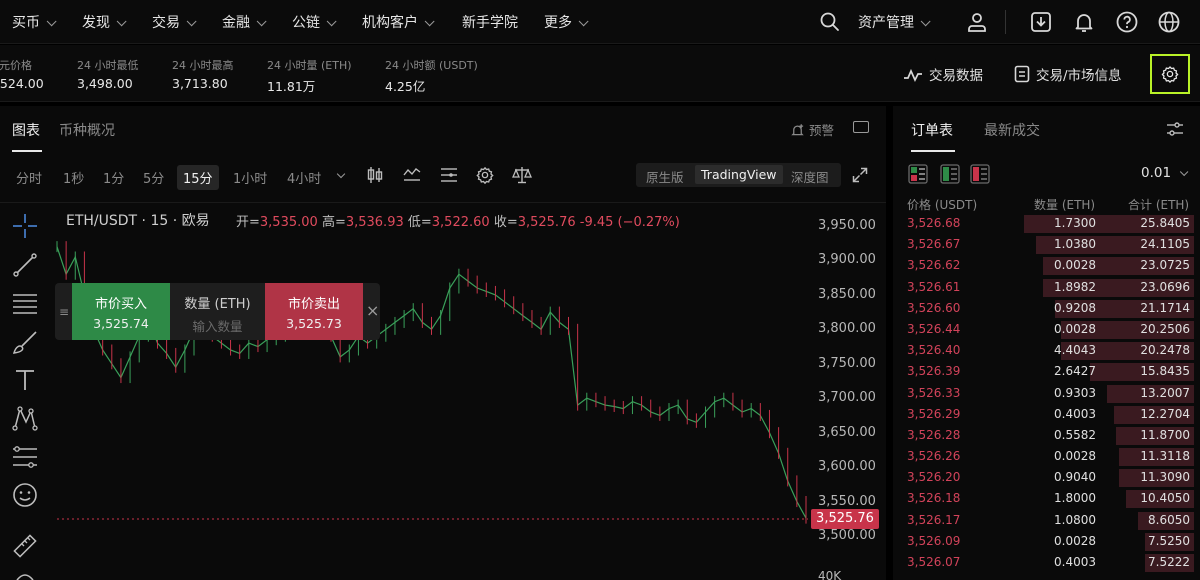 The height and width of the screenshot is (580, 1200). What do you see at coordinates (1127, 22) in the screenshot?
I see `help-icon` at bounding box center [1127, 22].